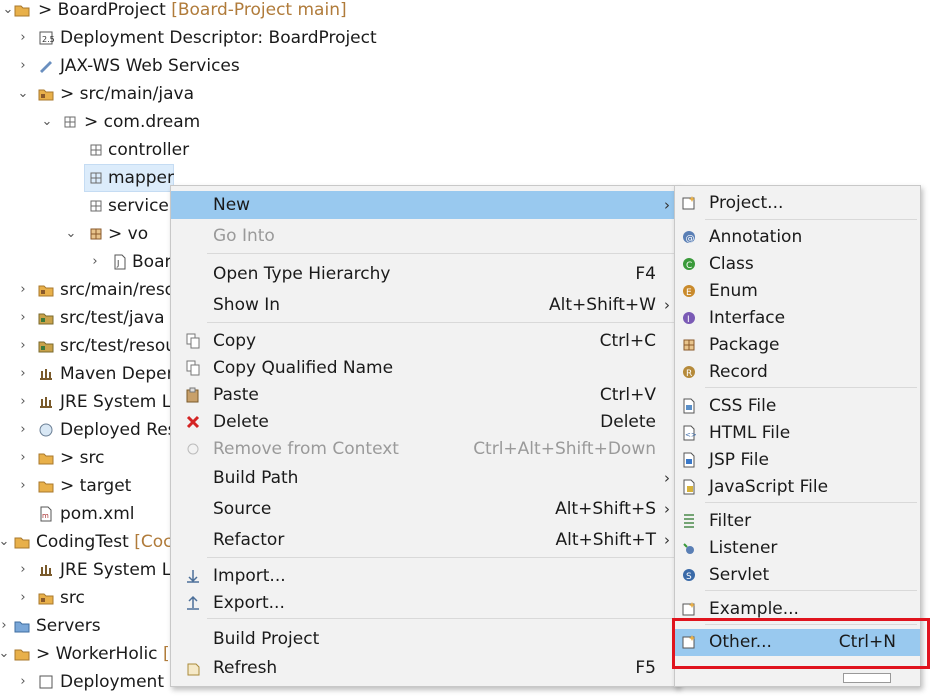  I want to click on submenu-item-servlet: S Servlet, so click(797, 575).